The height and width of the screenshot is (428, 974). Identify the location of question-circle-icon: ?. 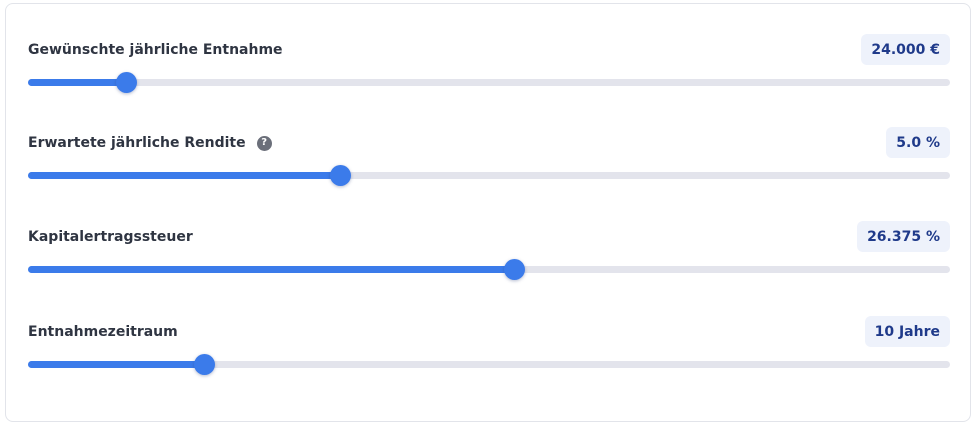
(264, 143).